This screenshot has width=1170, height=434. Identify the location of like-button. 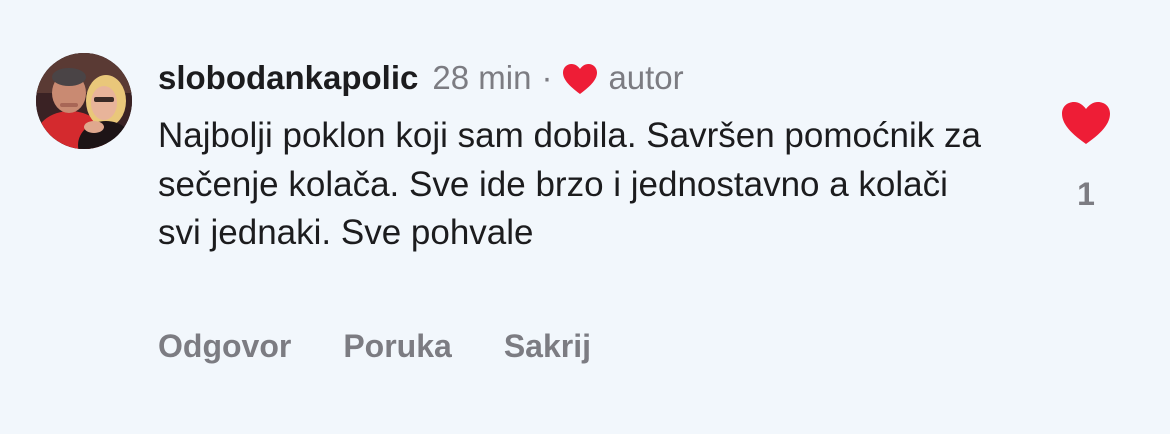
(1086, 123).